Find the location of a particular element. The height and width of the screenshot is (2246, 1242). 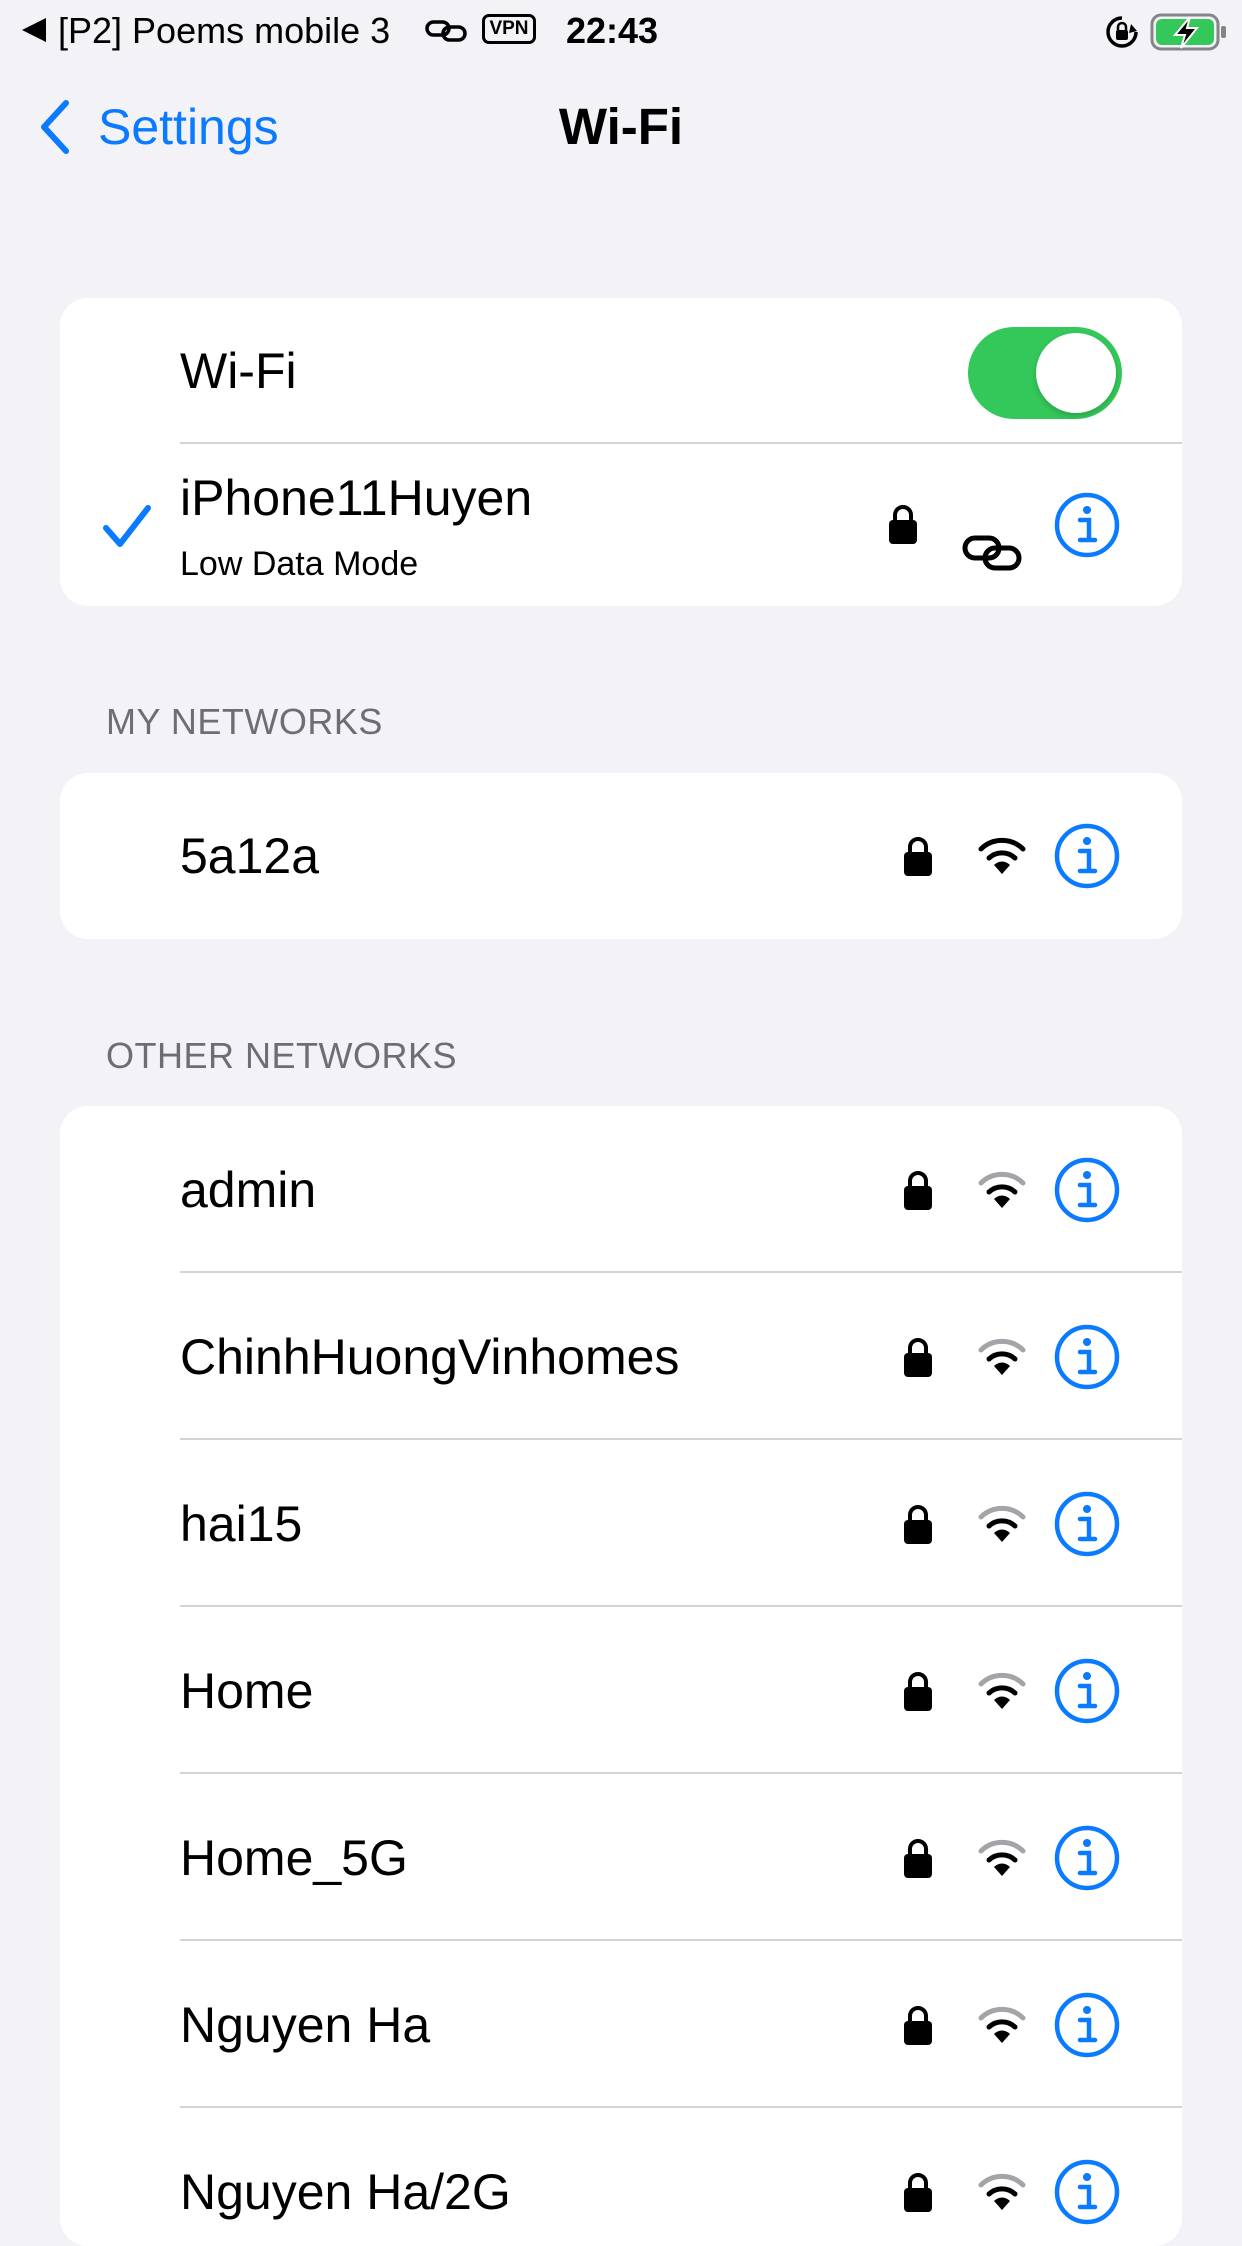

other-networks-header: OTHER NETWORKS is located at coordinates (282, 1055).